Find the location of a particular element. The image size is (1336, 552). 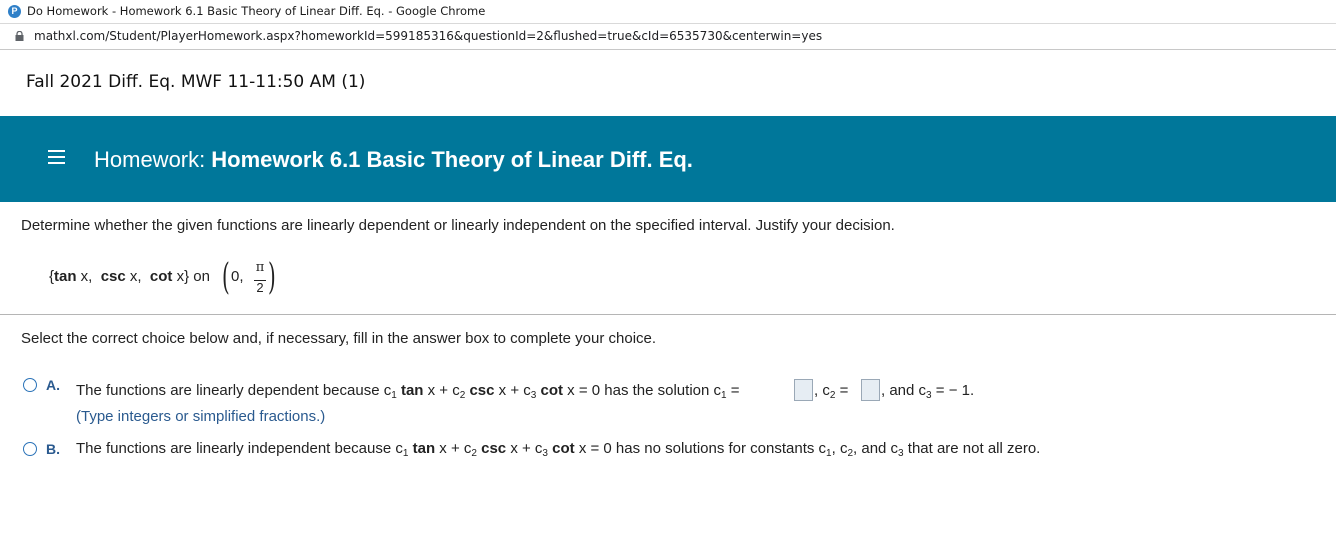

interval-start: 0, is located at coordinates (237, 276).